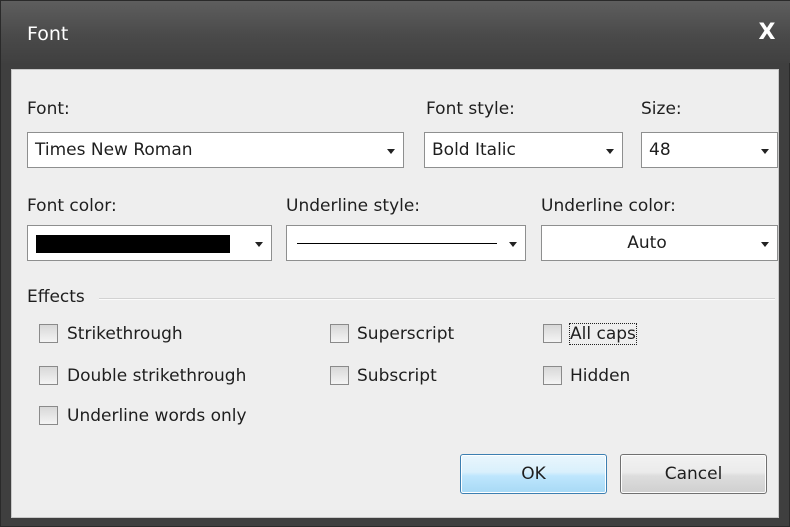  I want to click on underline-color-combobox: Auto, so click(659, 243).